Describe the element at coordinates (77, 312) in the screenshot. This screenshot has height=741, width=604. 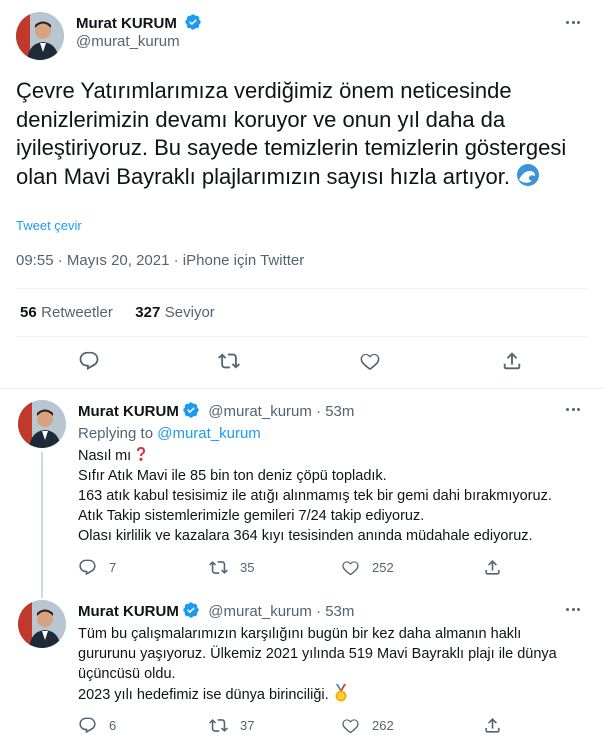
I see `retweets-label: Retweetler` at that location.